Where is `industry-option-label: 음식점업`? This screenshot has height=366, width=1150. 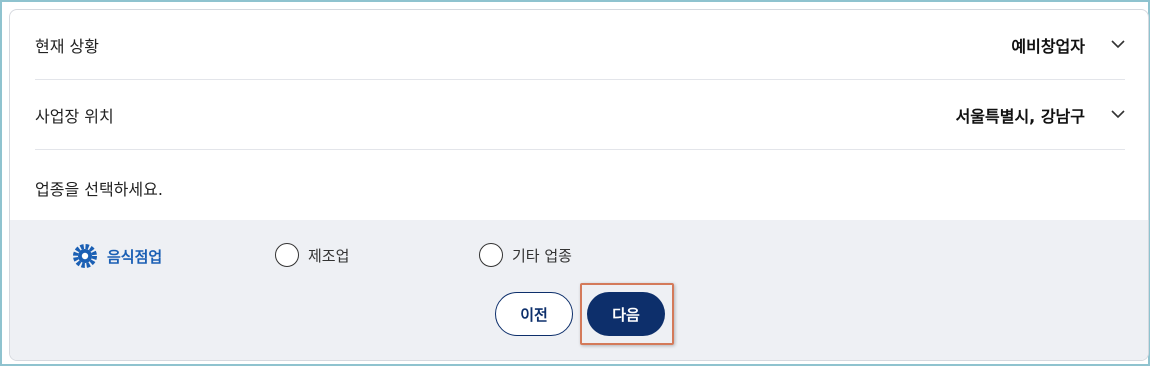
industry-option-label: 음식점업 is located at coordinates (135, 256).